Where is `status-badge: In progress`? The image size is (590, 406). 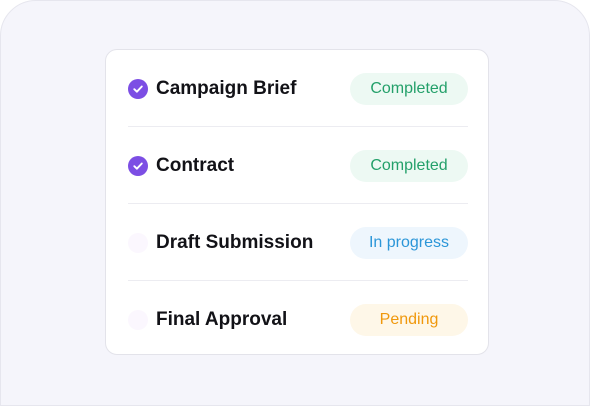
status-badge: In progress is located at coordinates (409, 242).